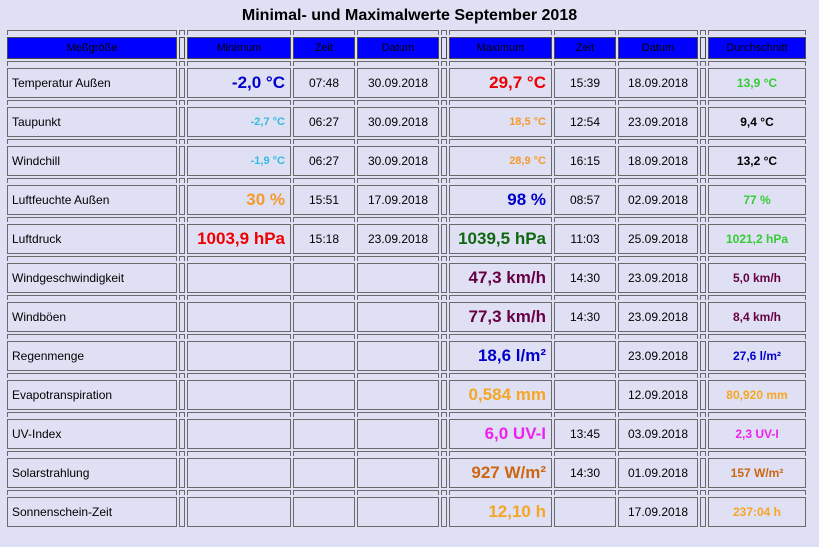 The height and width of the screenshot is (547, 819). Describe the element at coordinates (585, 122) in the screenshot. I see `max-time: 12:54` at that location.